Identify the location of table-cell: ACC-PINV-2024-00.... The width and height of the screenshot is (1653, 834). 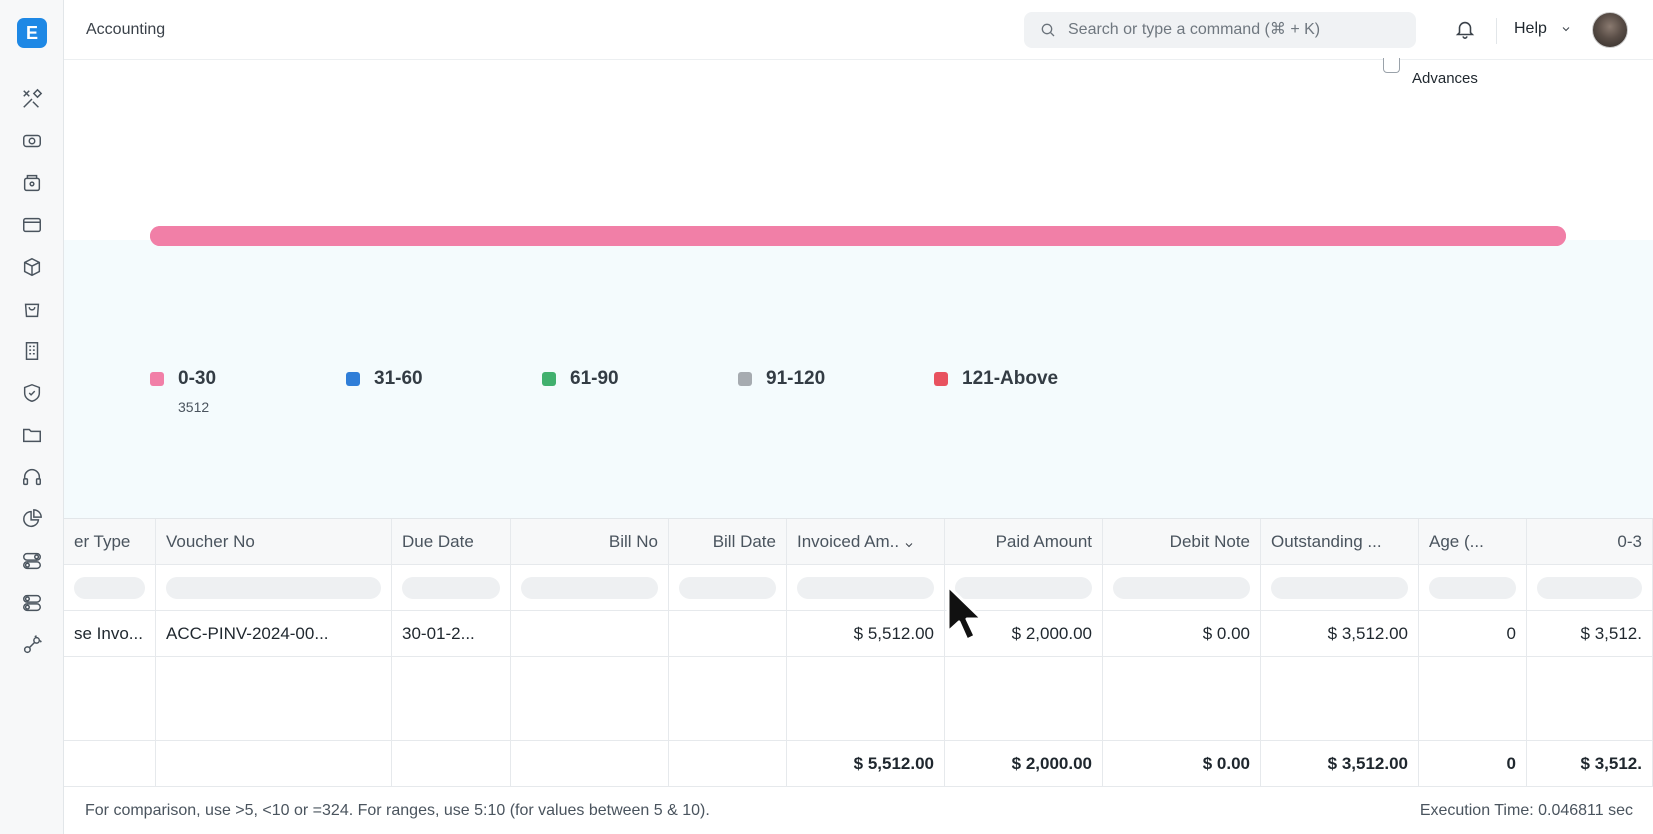
(274, 633).